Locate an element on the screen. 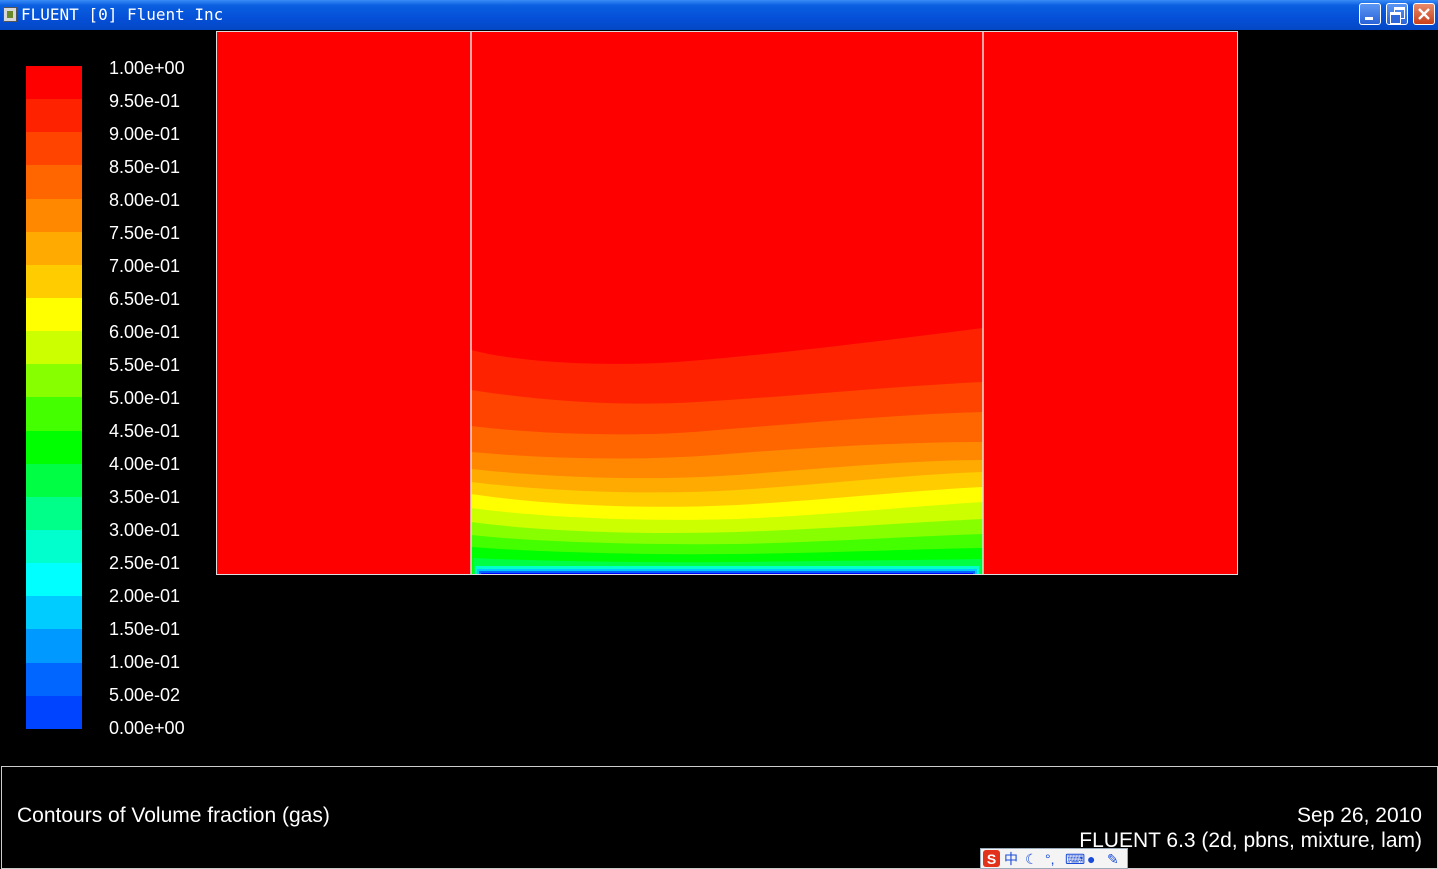 This screenshot has height=869, width=1438. legend-label: 2.50e-01 is located at coordinates (145, 563).